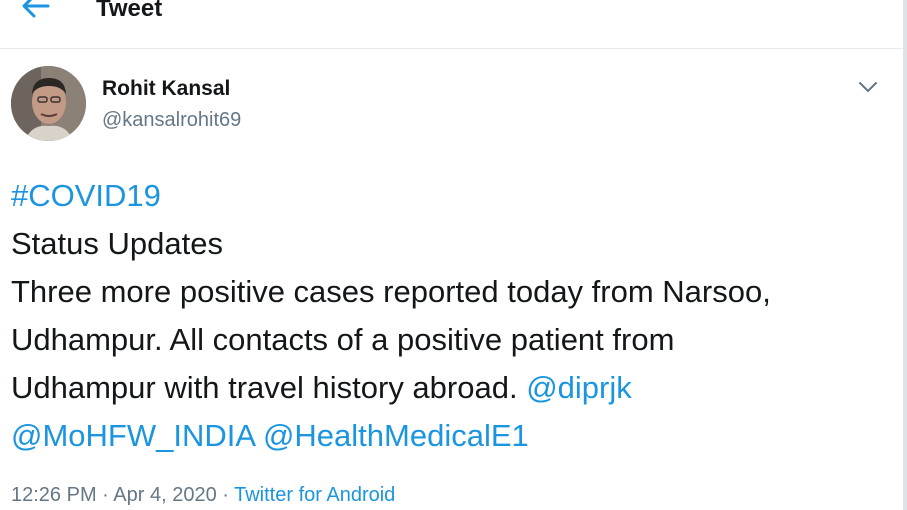 The height and width of the screenshot is (510, 907). Describe the element at coordinates (171, 120) in the screenshot. I see `author-handle: @kansalrohit69` at that location.